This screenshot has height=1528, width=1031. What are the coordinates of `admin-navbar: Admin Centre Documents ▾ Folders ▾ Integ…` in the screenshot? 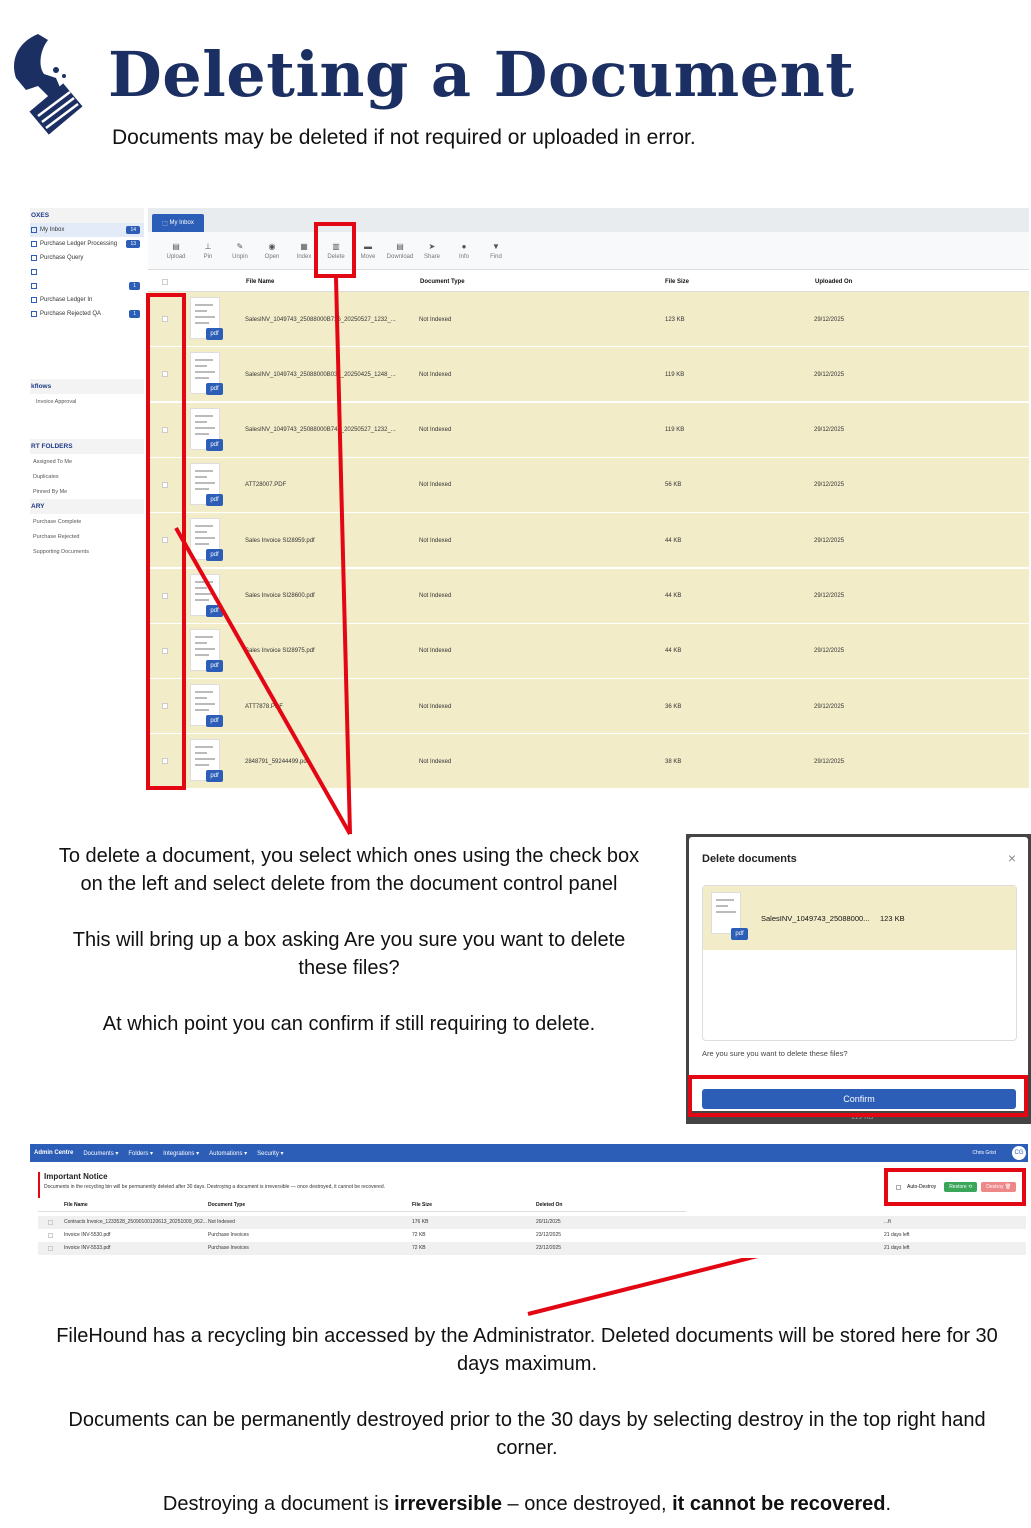 It's located at (529, 1153).